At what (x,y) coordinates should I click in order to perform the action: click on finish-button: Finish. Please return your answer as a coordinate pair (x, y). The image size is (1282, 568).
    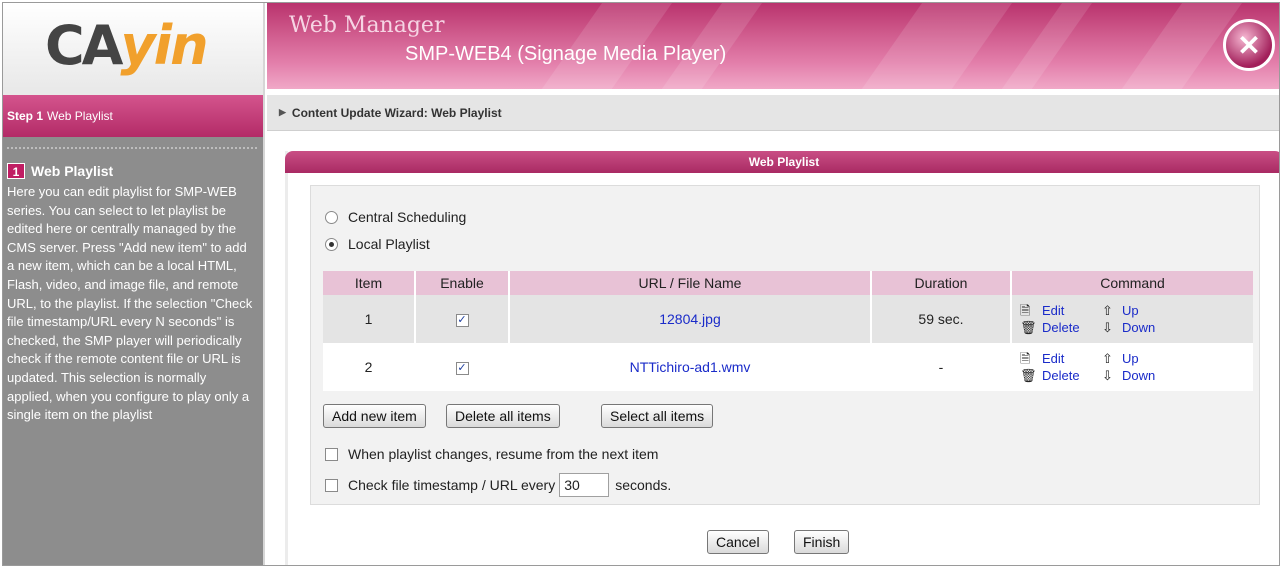
    Looking at the image, I should click on (822, 542).